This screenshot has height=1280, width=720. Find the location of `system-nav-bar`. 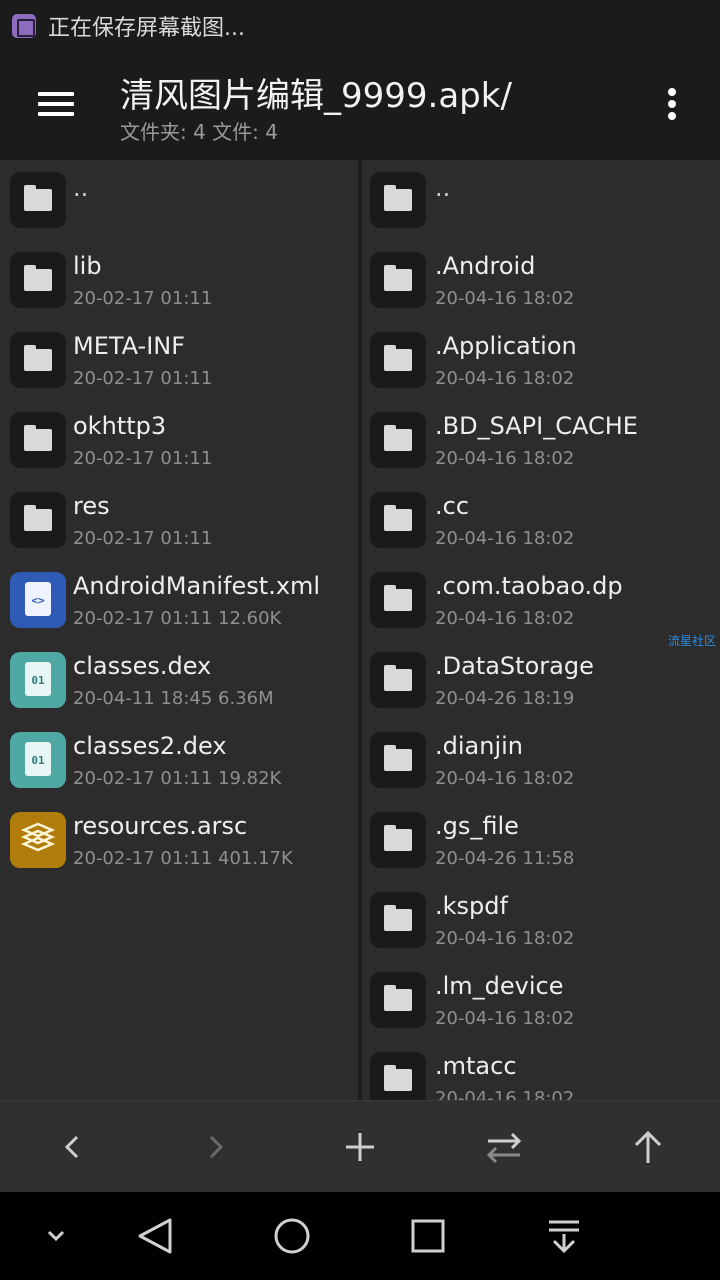

system-nav-bar is located at coordinates (360, 1236).